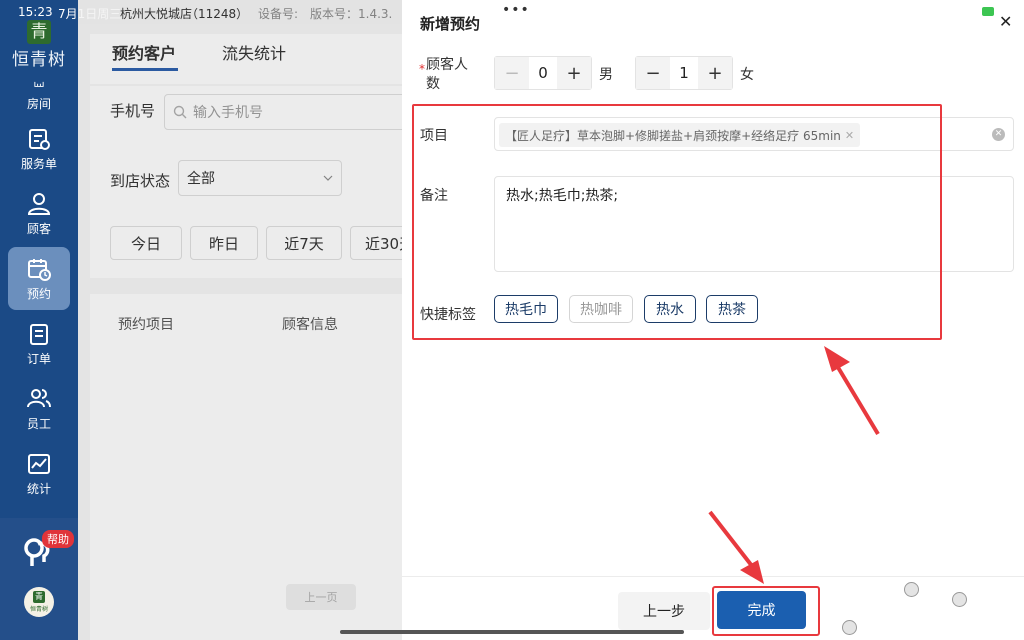 The image size is (1024, 640). Describe the element at coordinates (38, 609) in the screenshot. I see `avatar-text: 恒青树` at that location.